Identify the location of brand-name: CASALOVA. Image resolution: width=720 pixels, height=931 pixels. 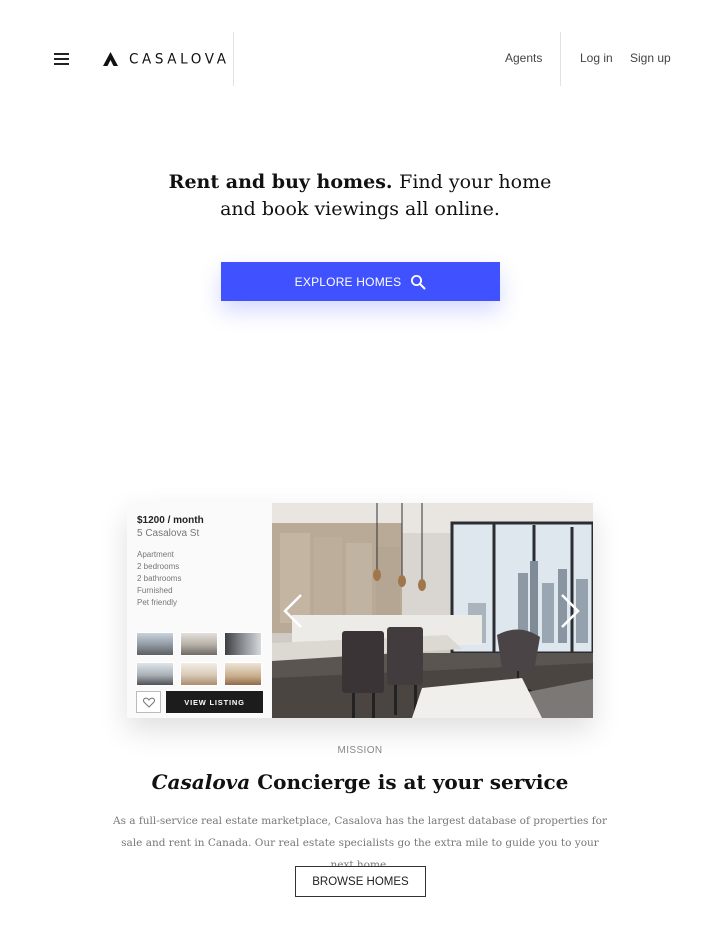
(179, 59).